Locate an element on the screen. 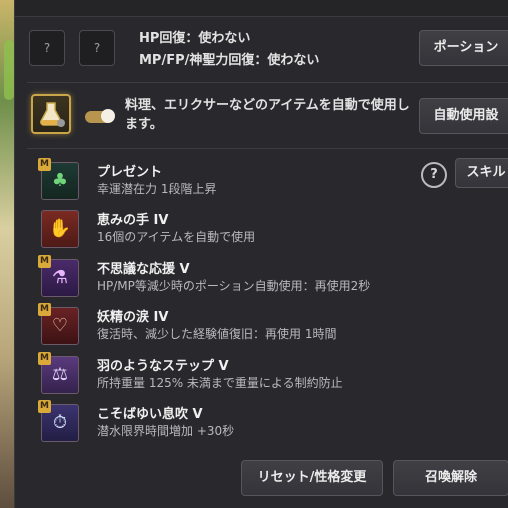 The width and height of the screenshot is (508, 508). buff-description: 所持重量 125% 未満まで重量による制約防止 is located at coordinates (220, 383).